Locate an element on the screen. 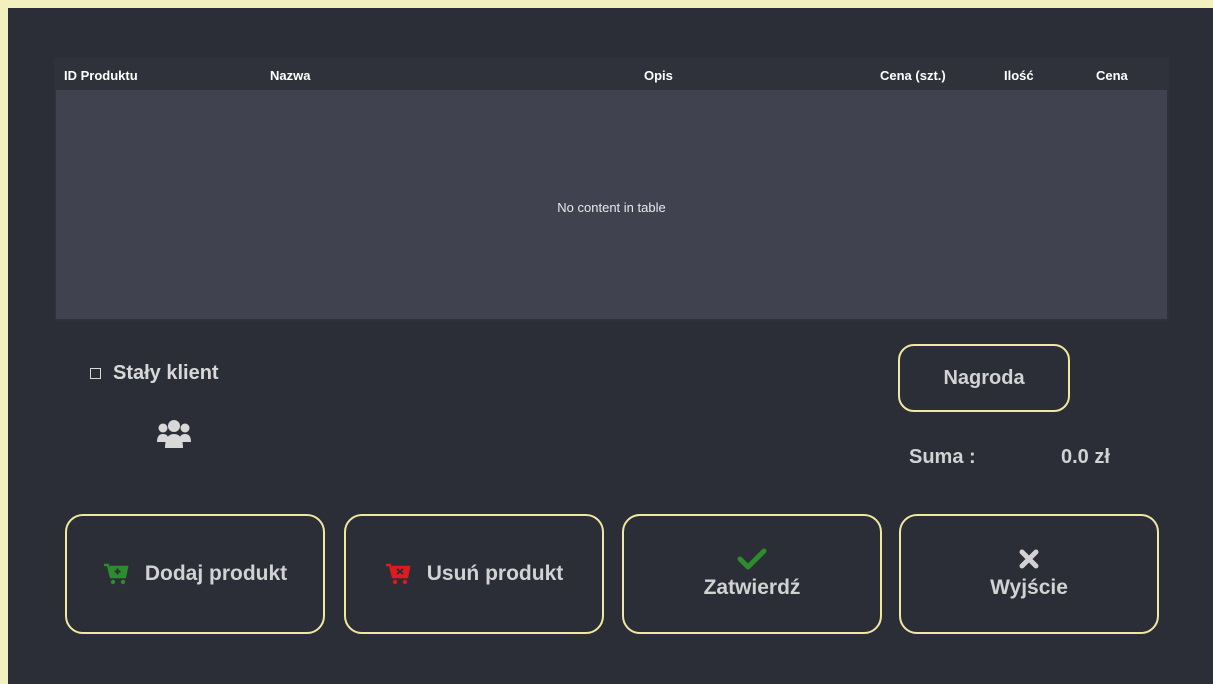 The width and height of the screenshot is (1213, 684). loyal-customer-label: Stały klient is located at coordinates (166, 373).